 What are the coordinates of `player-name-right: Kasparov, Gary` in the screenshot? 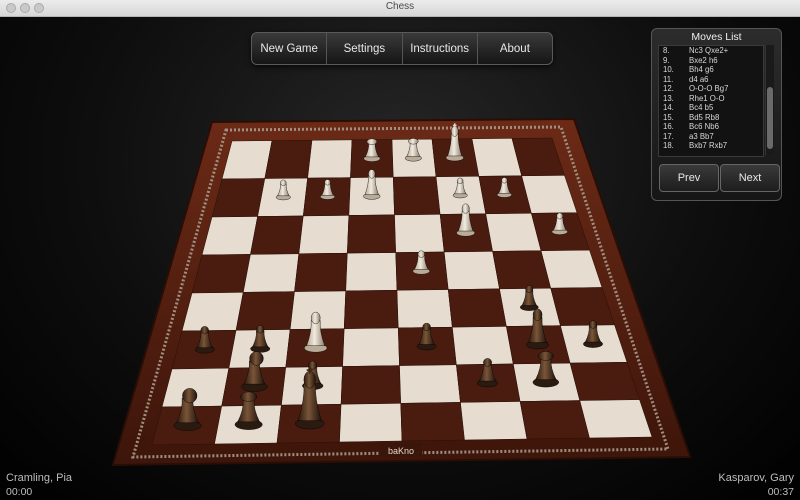 It's located at (756, 478).